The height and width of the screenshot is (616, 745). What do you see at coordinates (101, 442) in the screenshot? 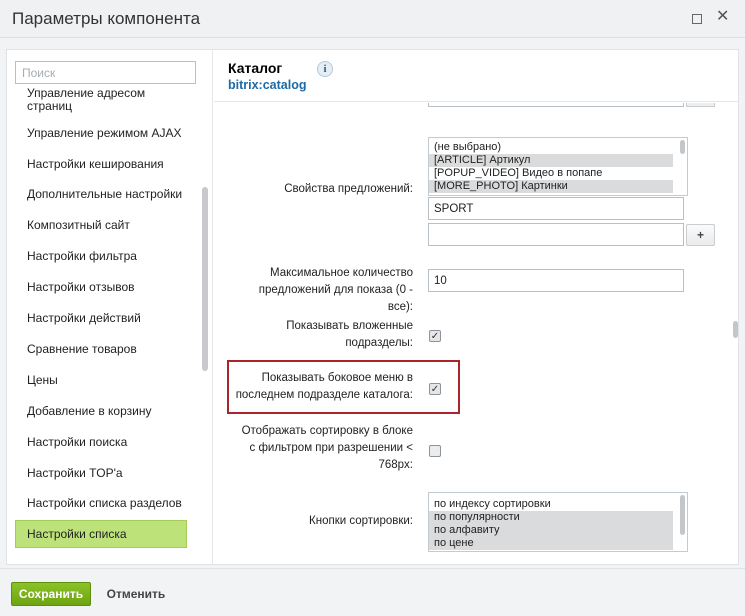
I see `sidebar-item-search: Настройки поиска` at bounding box center [101, 442].